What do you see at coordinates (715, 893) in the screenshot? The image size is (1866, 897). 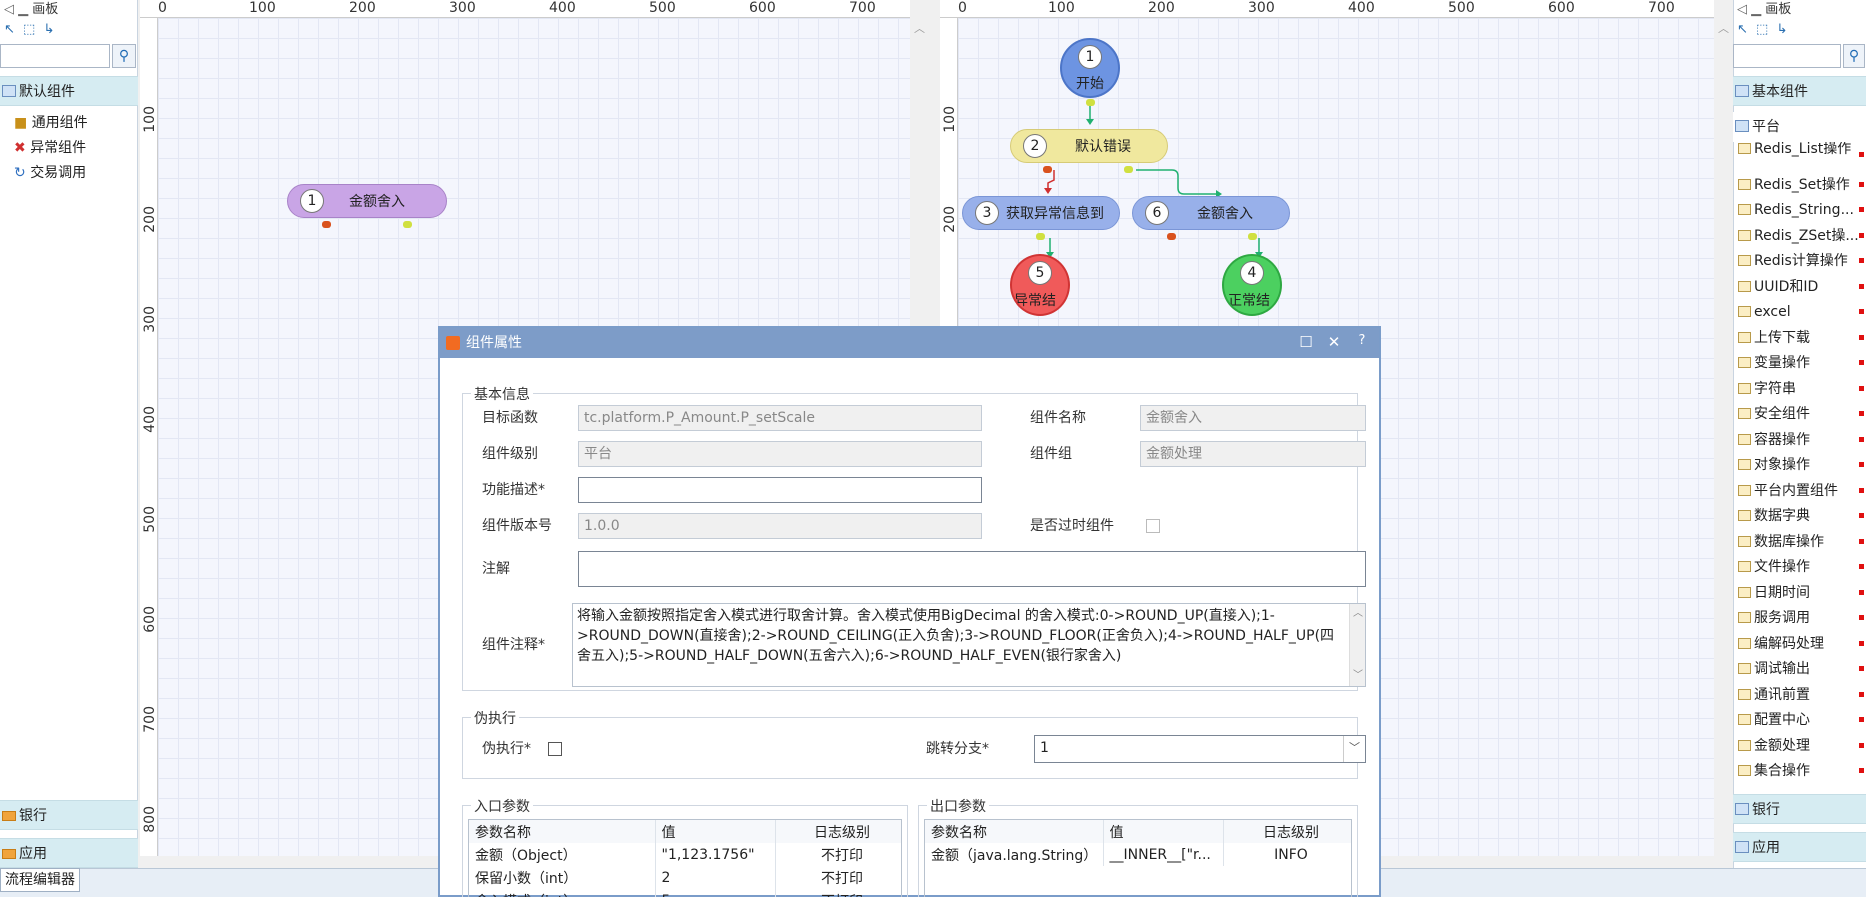 I see `param-value: 5` at bounding box center [715, 893].